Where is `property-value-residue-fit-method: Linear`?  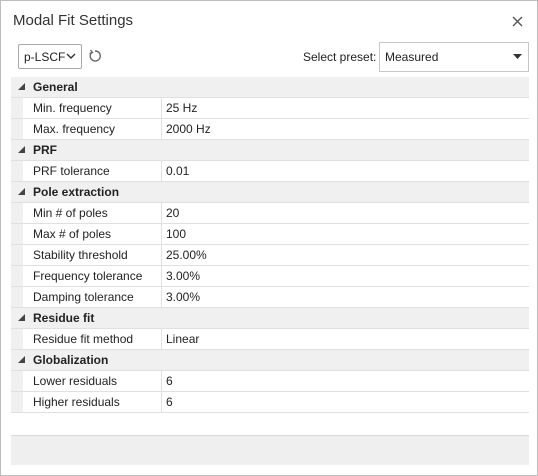 property-value-residue-fit-method: Linear is located at coordinates (182, 339).